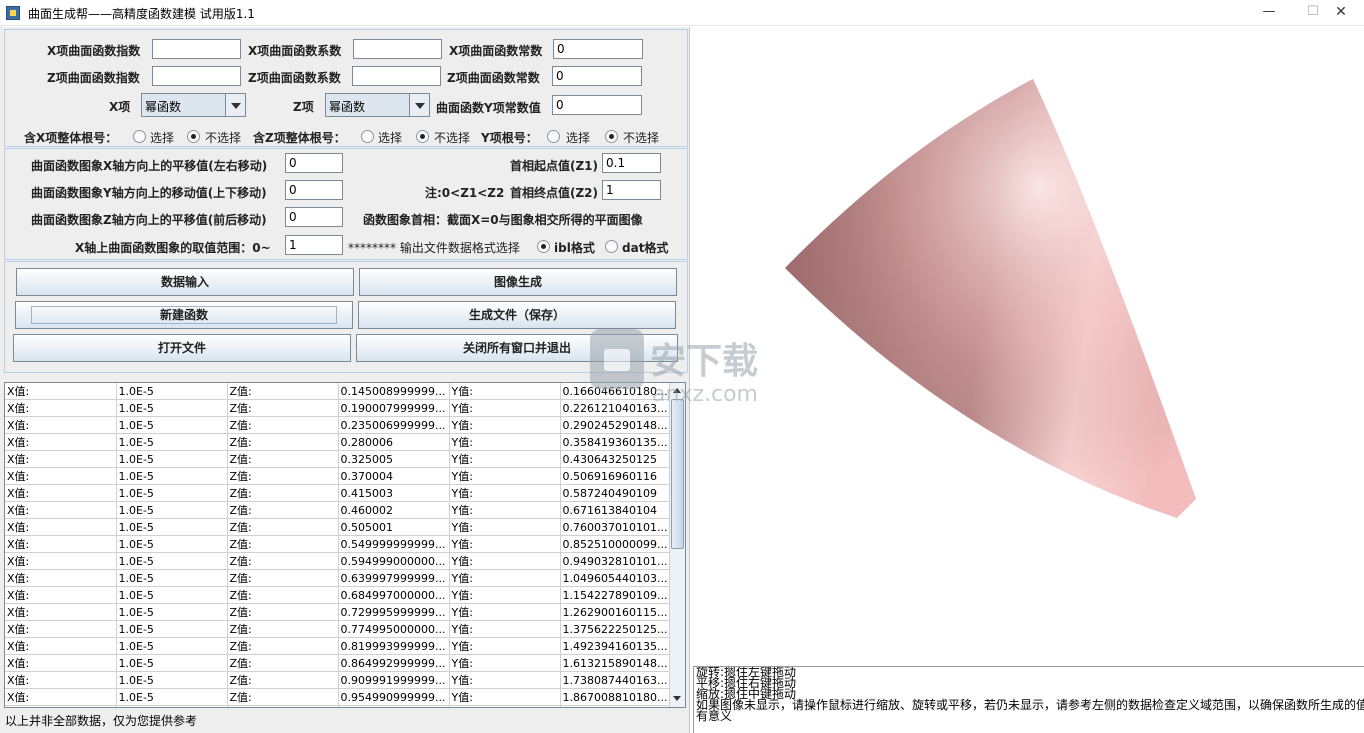  I want to click on y-const-input: 0, so click(597, 105).